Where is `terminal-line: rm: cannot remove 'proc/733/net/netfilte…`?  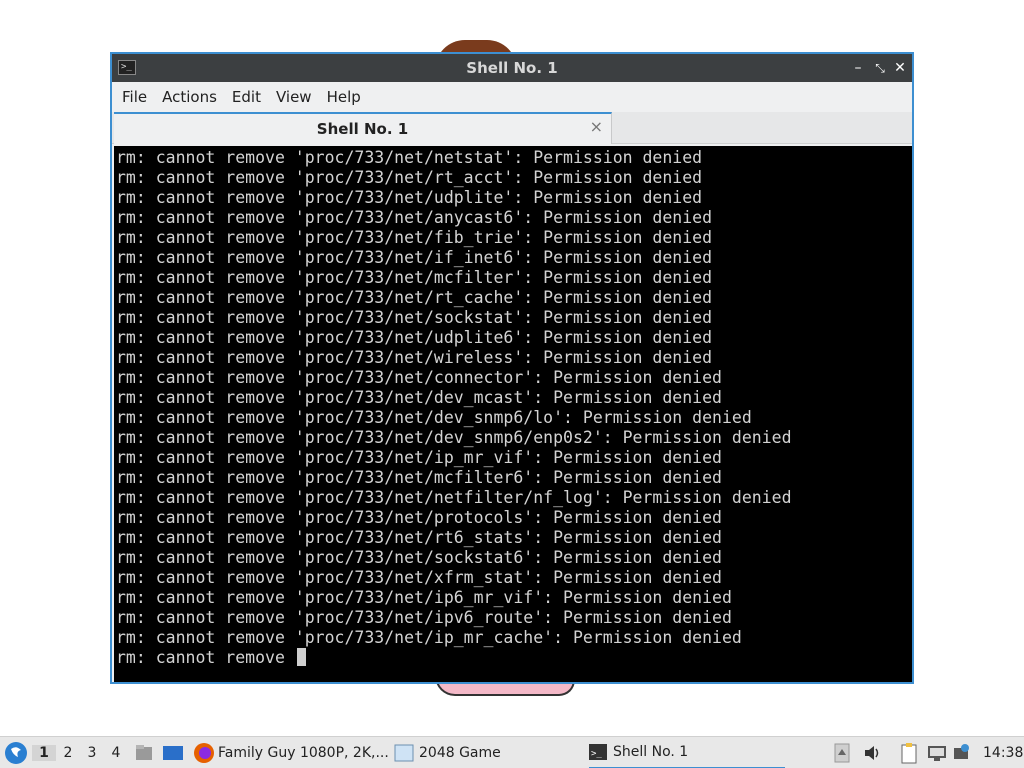
terminal-line: rm: cannot remove 'proc/733/net/netfilte… is located at coordinates (454, 497).